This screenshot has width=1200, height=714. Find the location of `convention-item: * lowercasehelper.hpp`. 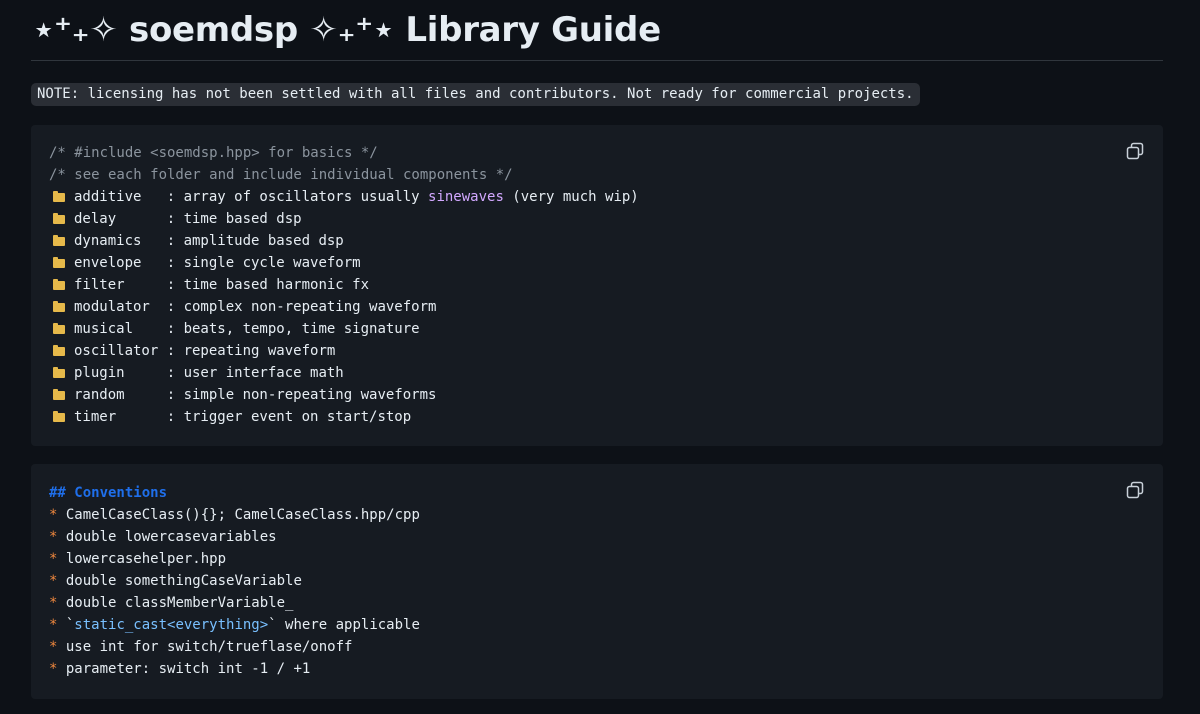

convention-item: * lowercasehelper.hpp is located at coordinates (234, 559).